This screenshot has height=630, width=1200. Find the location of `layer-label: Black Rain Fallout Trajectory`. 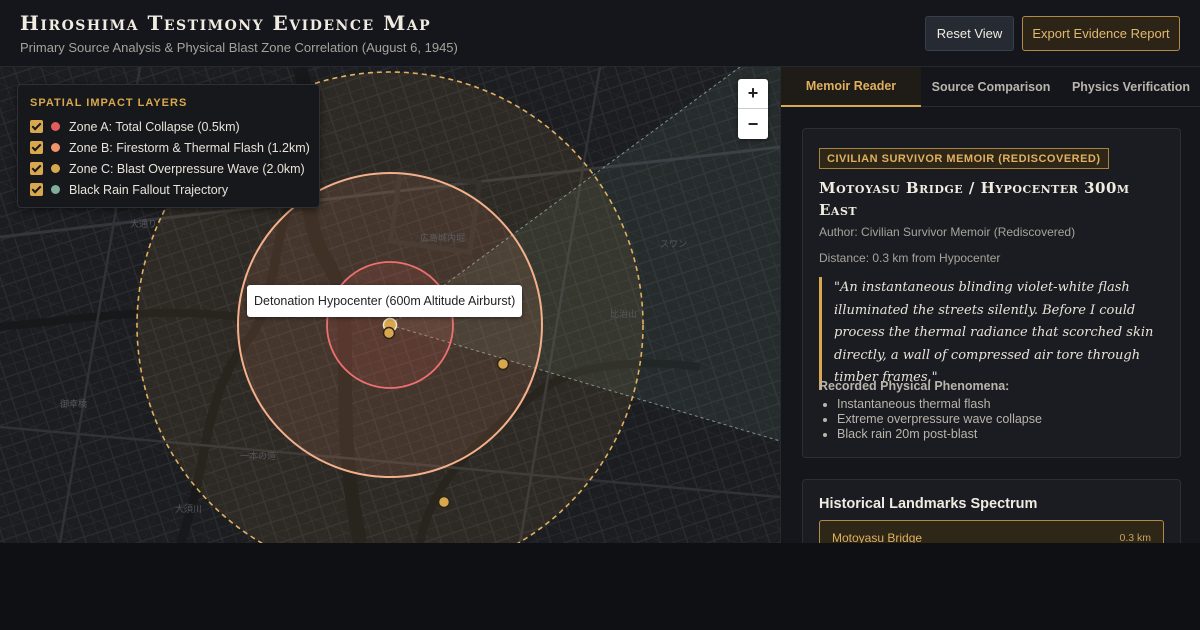

layer-label: Black Rain Fallout Trajectory is located at coordinates (149, 189).